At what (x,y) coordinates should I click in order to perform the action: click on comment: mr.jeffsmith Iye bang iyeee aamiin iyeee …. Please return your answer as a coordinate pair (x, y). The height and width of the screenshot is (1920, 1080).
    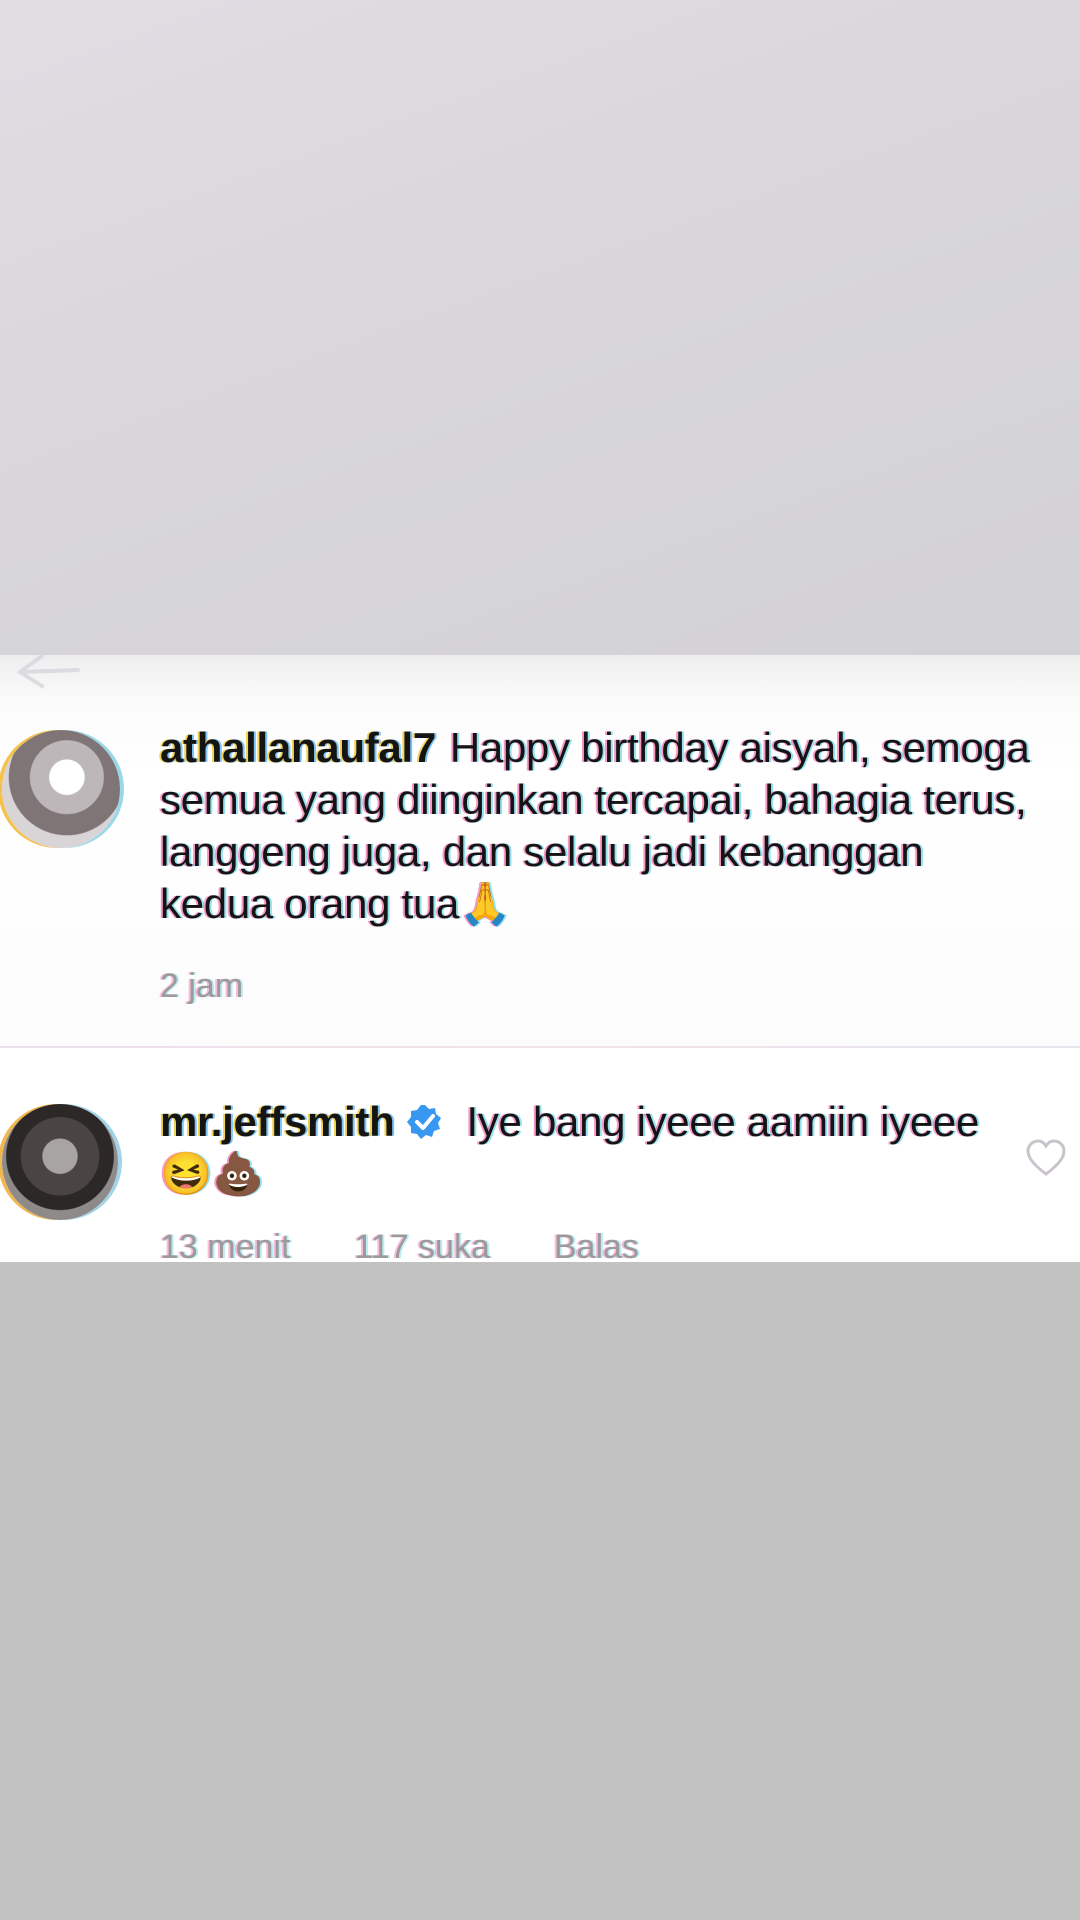
    Looking at the image, I should click on (590, 1148).